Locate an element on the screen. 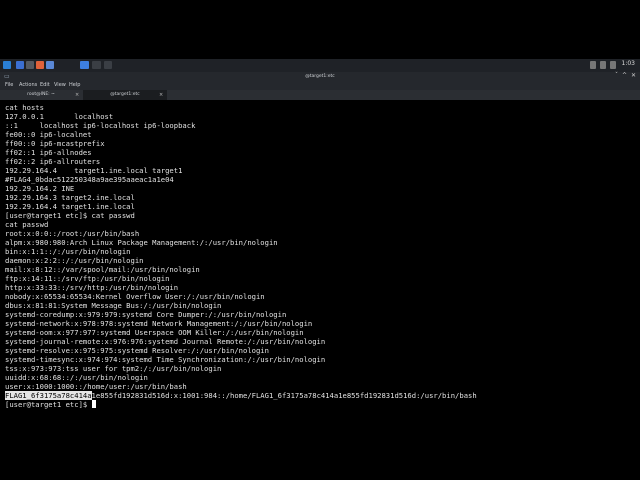 This screenshot has width=640, height=480. menu-file: File is located at coordinates (9, 85).